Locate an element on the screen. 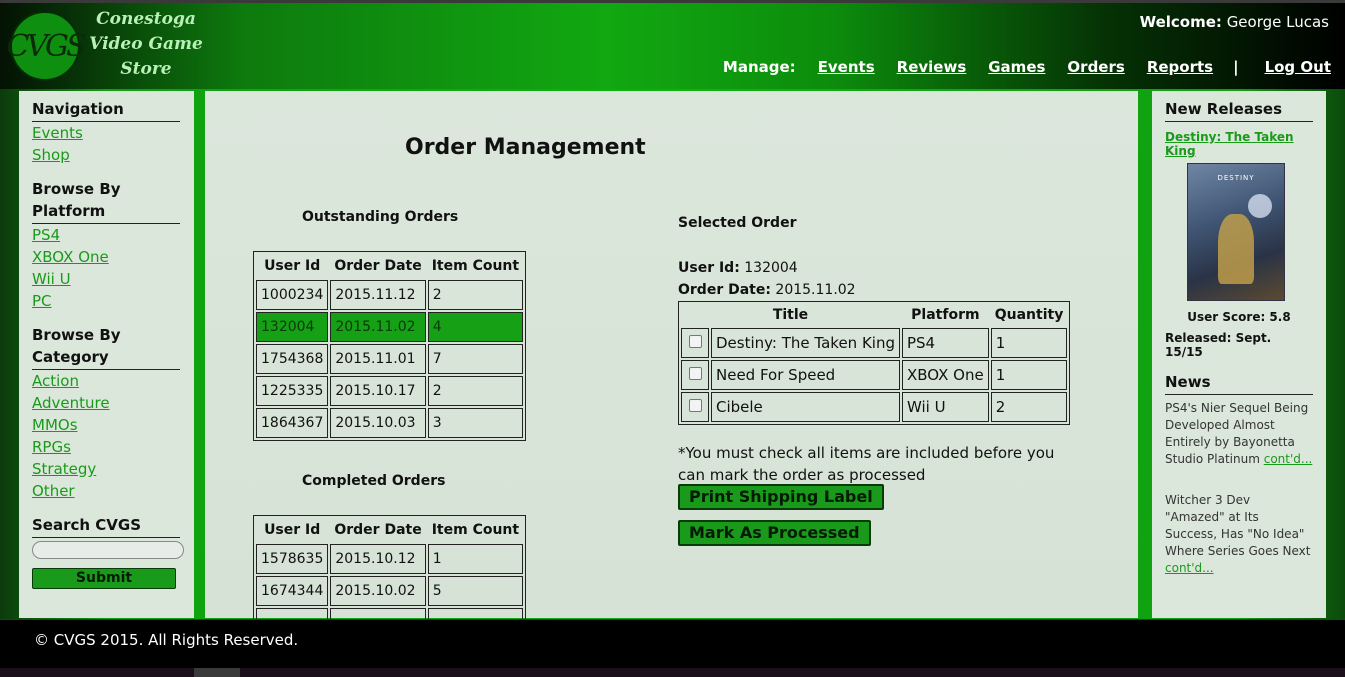 Image resolution: width=1345 pixels, height=677 pixels. cvgs-logo: CVGS is located at coordinates (46, 46).